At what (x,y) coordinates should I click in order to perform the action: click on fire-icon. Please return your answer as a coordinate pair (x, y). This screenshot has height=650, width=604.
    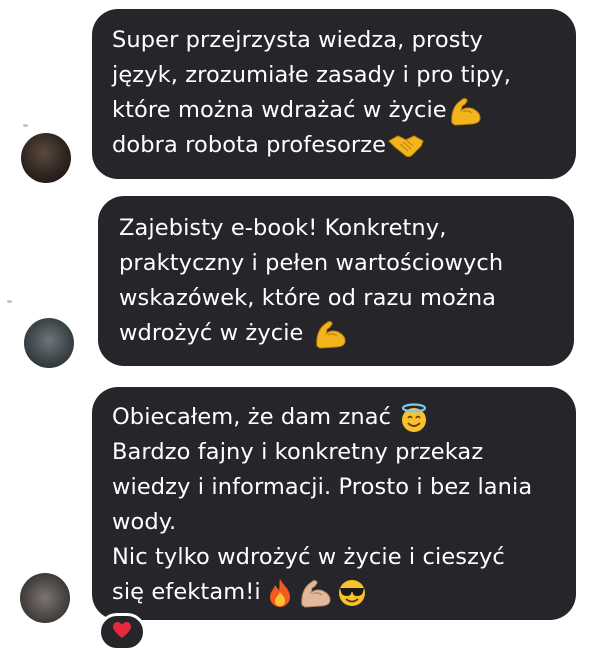
    Looking at the image, I should click on (280, 593).